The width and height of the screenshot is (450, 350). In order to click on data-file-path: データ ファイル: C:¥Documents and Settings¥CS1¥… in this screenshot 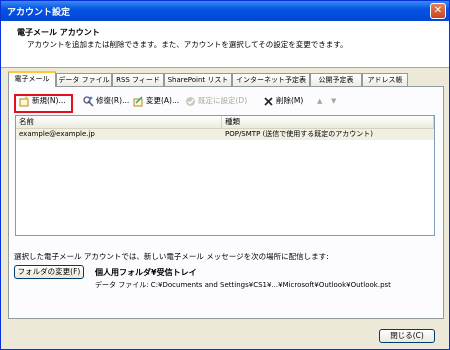, I will do `click(243, 285)`.